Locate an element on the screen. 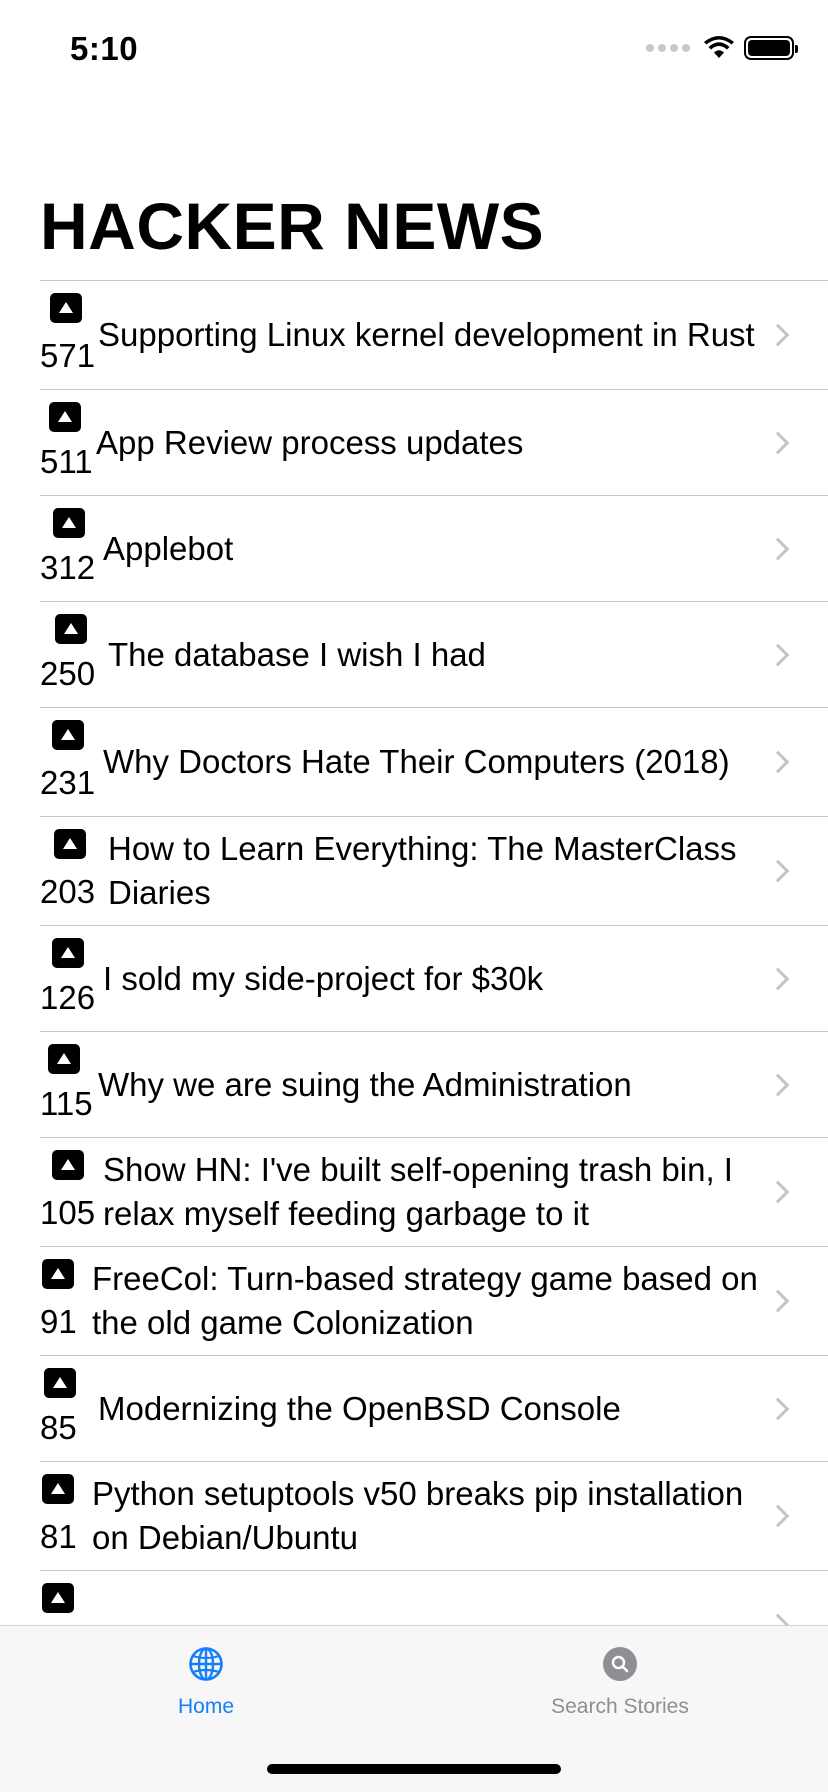 The image size is (828, 1792). status-indicators is located at coordinates (722, 48).